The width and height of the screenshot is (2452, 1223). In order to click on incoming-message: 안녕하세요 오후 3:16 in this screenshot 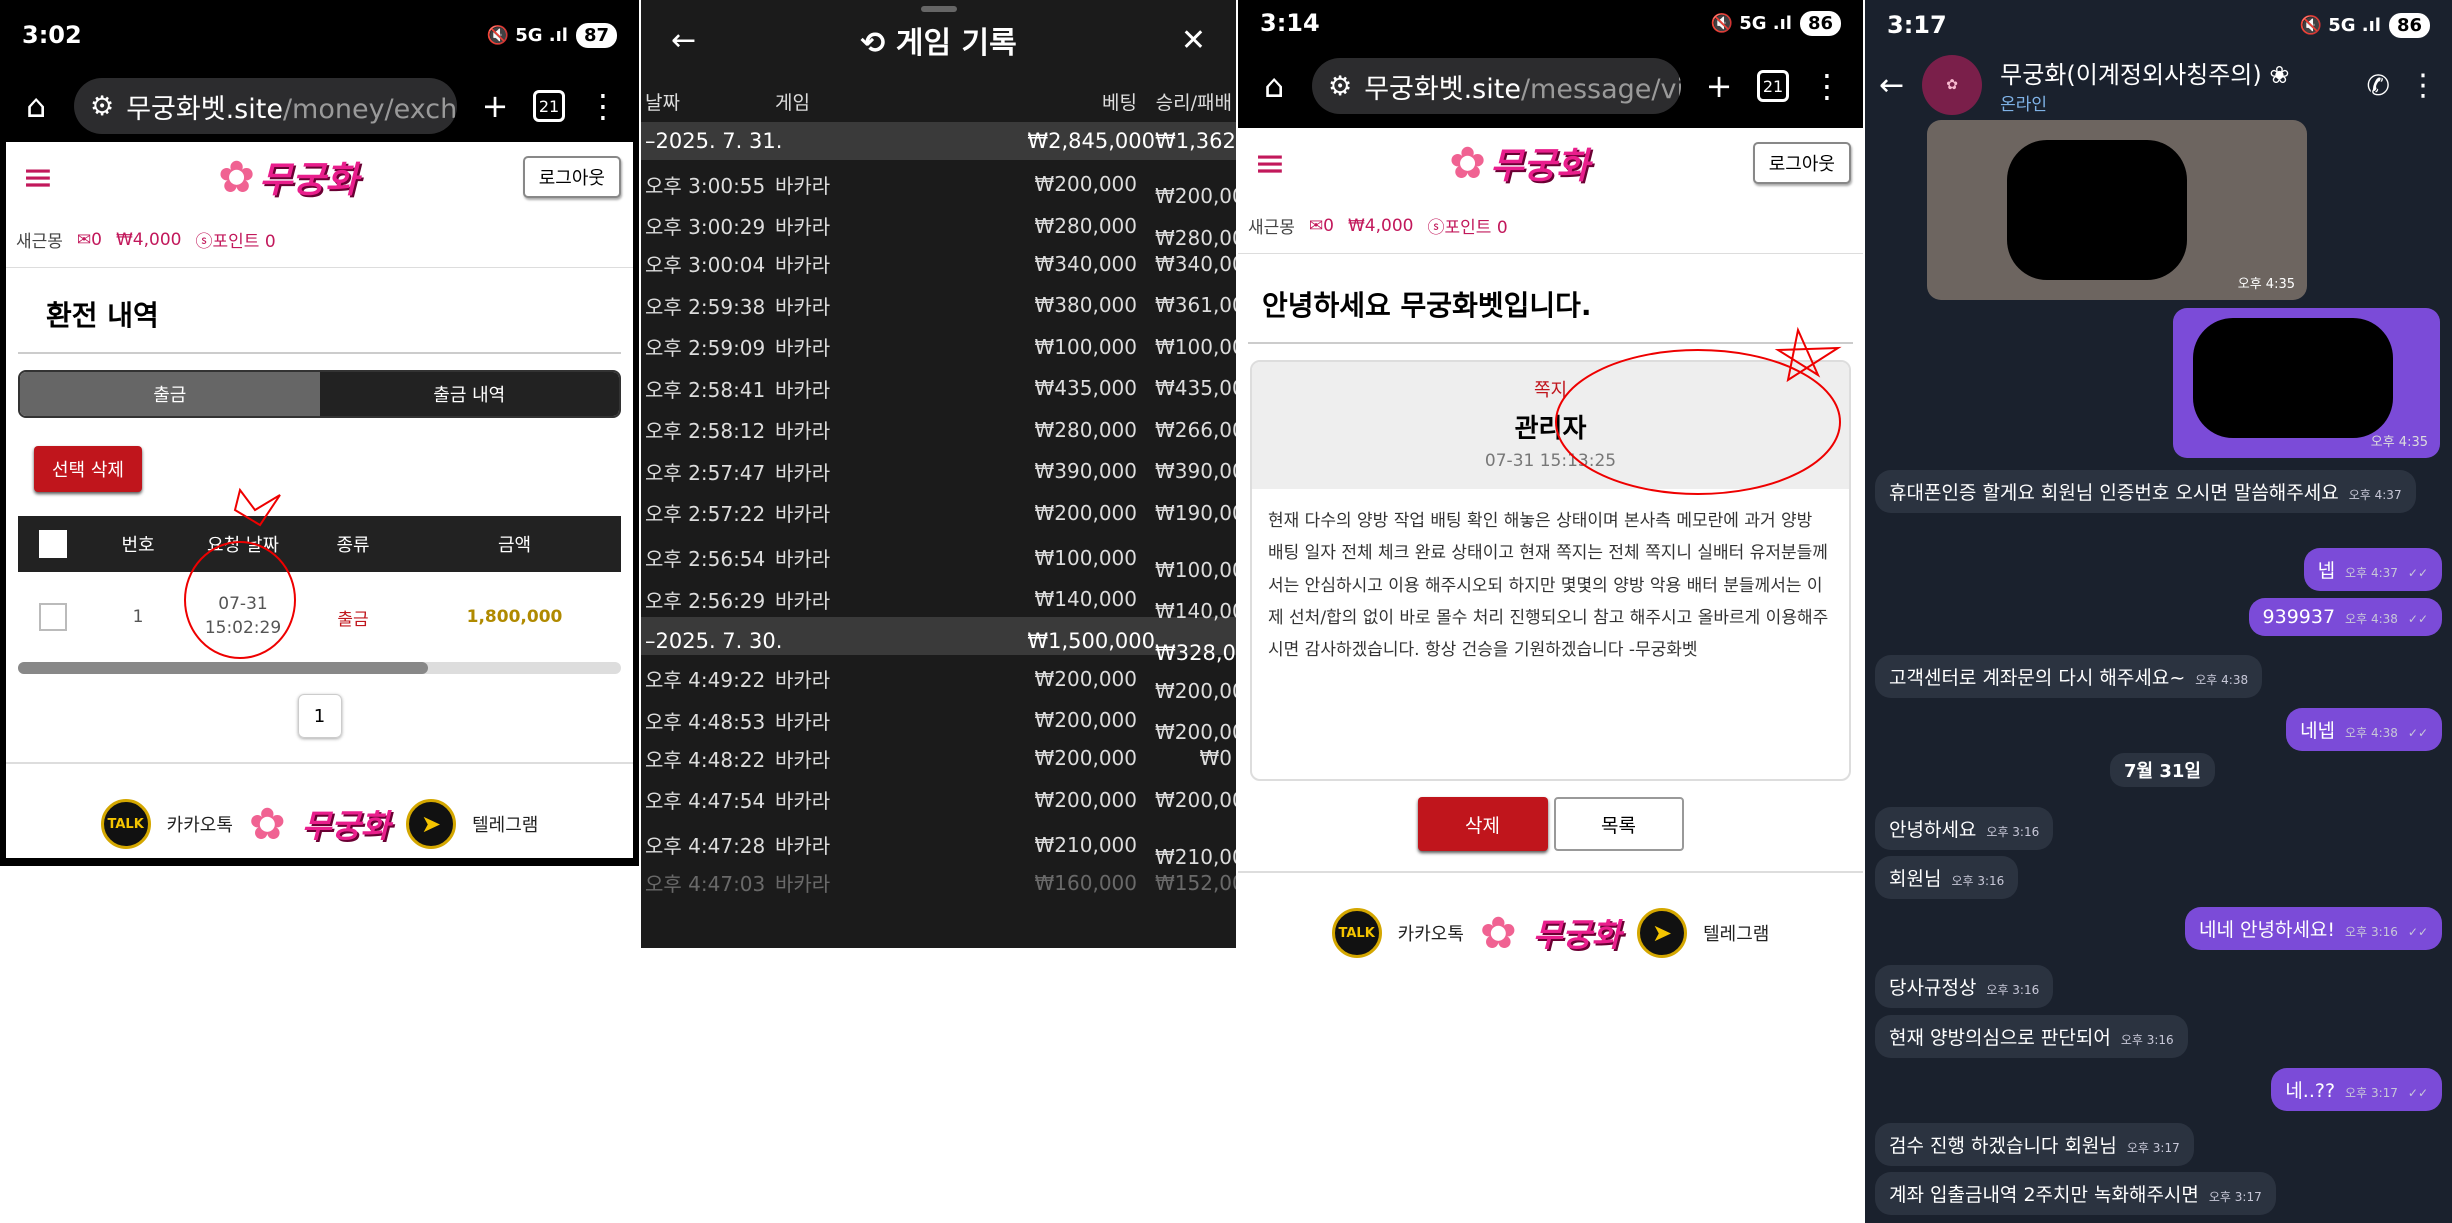, I will do `click(1964, 828)`.